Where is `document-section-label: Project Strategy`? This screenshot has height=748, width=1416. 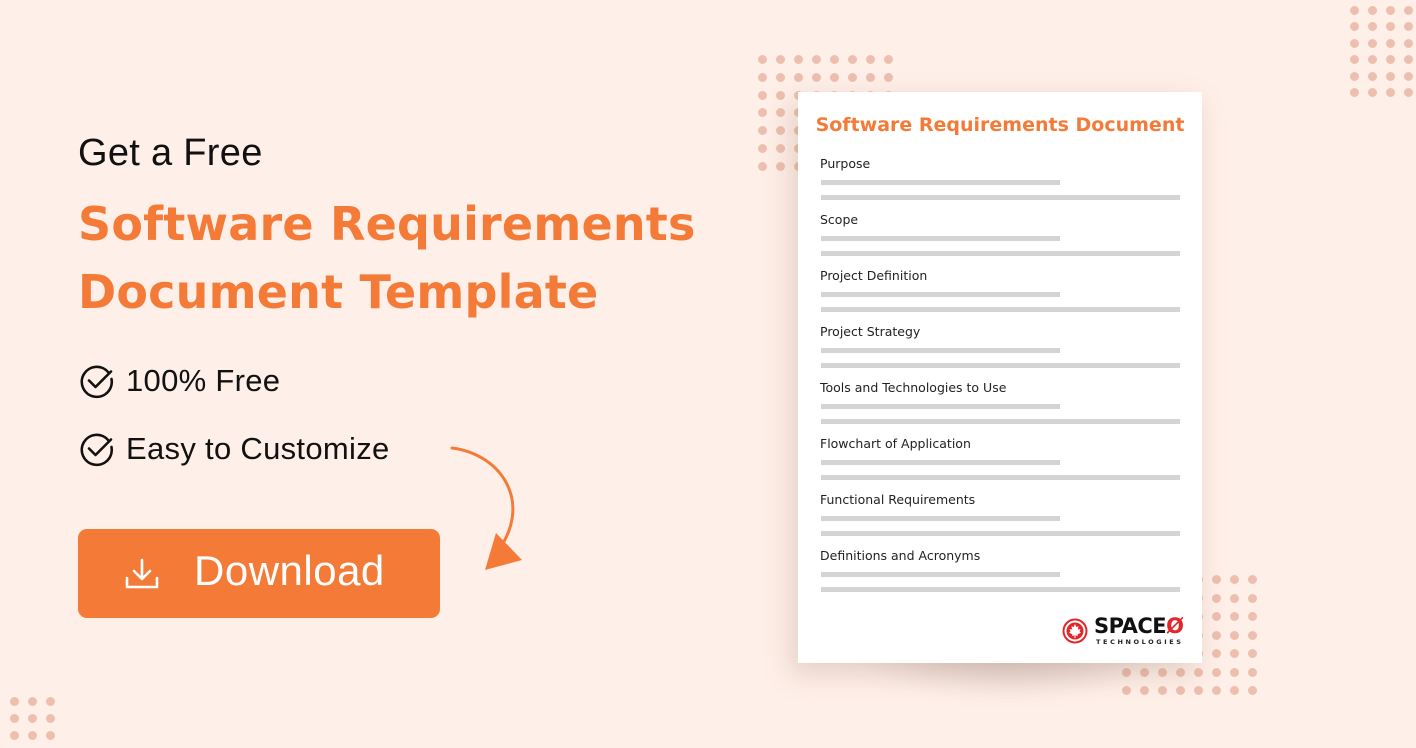 document-section-label: Project Strategy is located at coordinates (870, 331).